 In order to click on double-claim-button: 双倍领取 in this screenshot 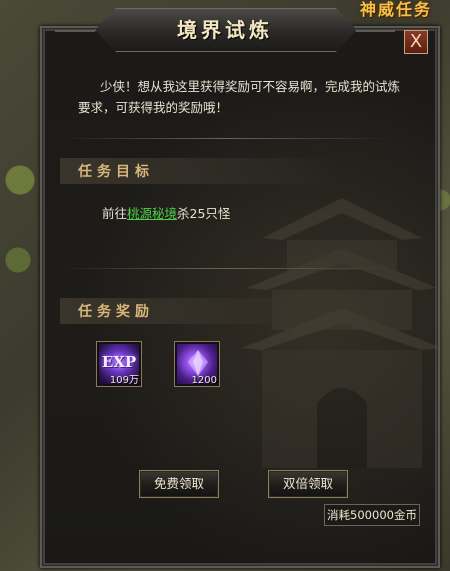, I will do `click(308, 484)`.